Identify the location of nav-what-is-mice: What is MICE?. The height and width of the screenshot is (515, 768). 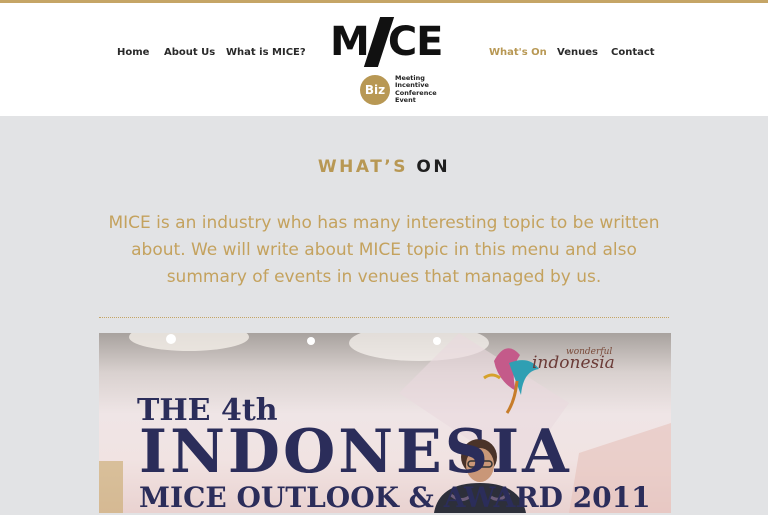
(266, 52).